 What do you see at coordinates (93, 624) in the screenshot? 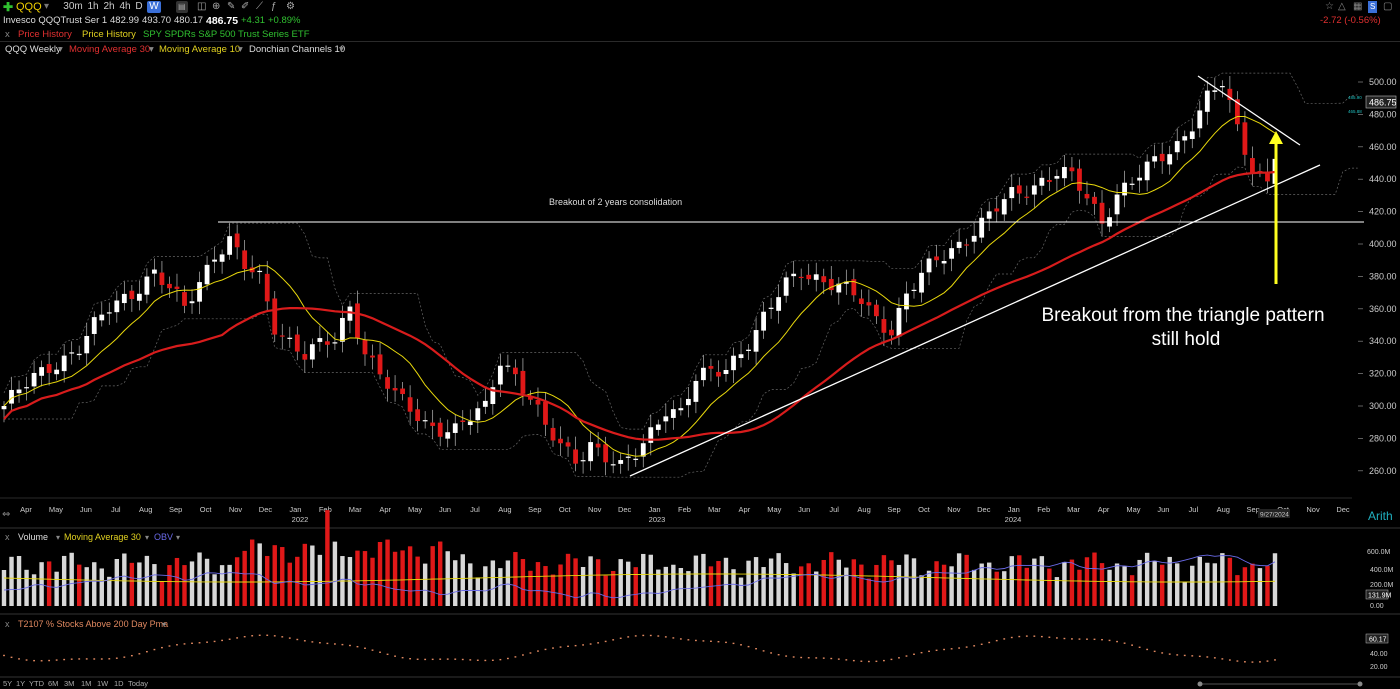
I see `breadth-label: T2107 % Stocks Above 200 Day Pma` at bounding box center [93, 624].